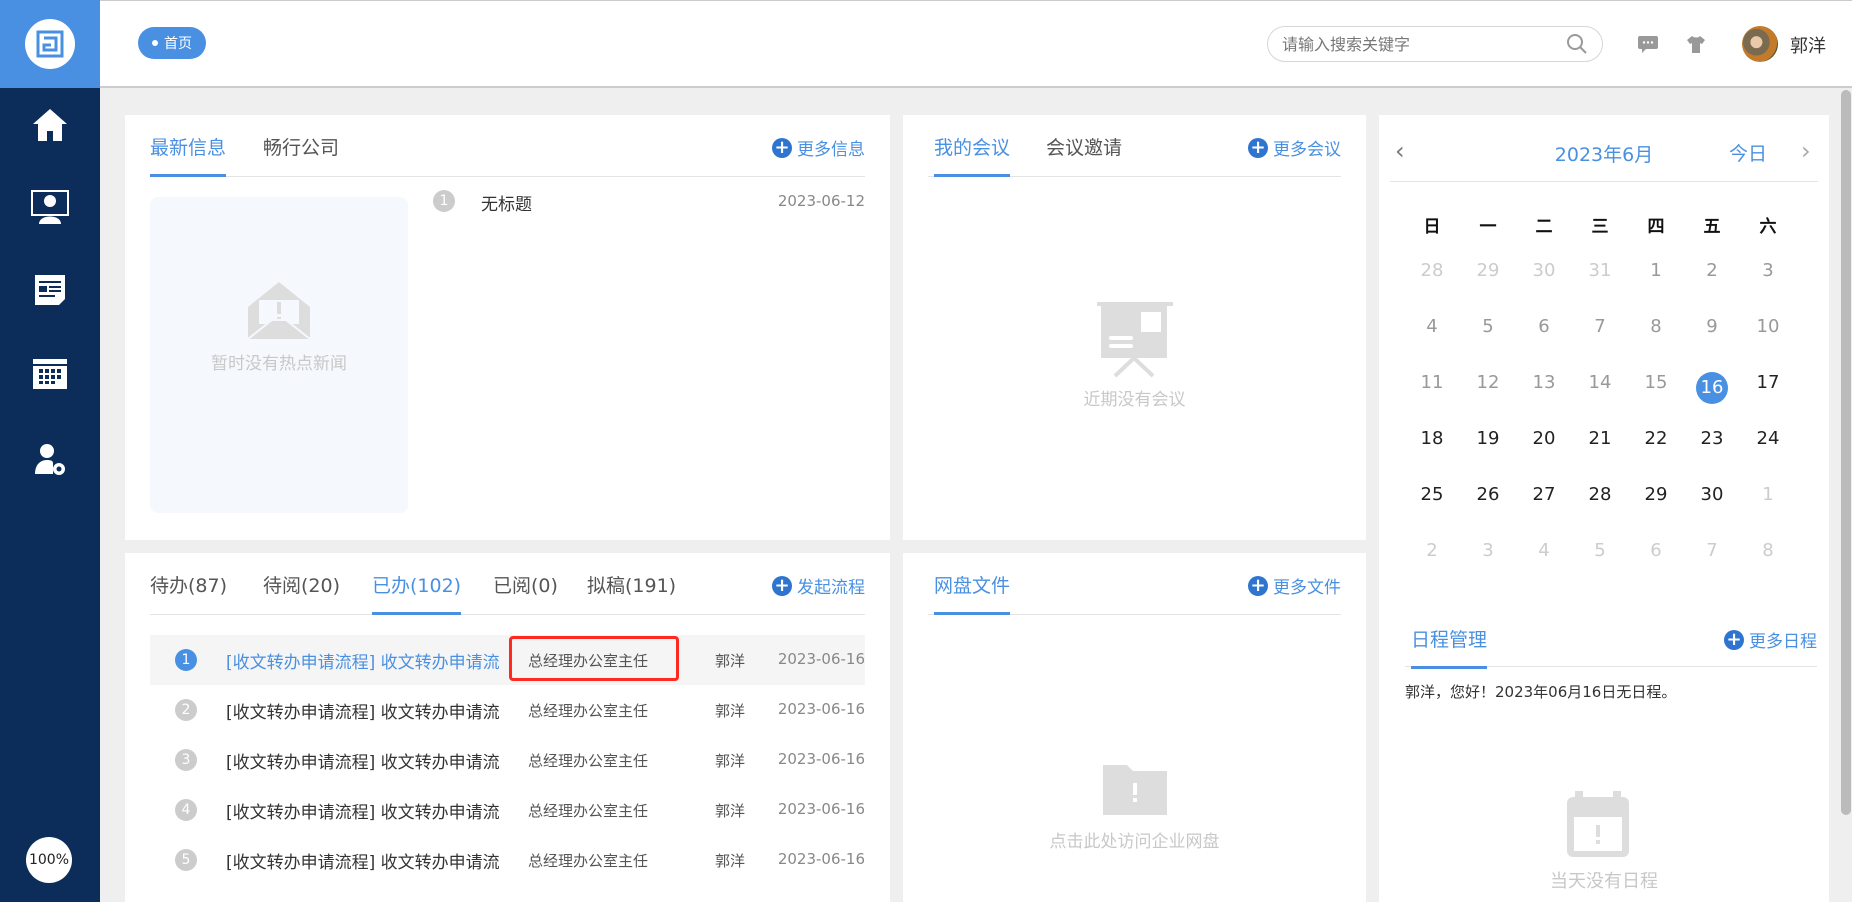 This screenshot has height=902, width=1852. Describe the element at coordinates (818, 585) in the screenshot. I see `start-workflow-link: + 发起流程` at that location.